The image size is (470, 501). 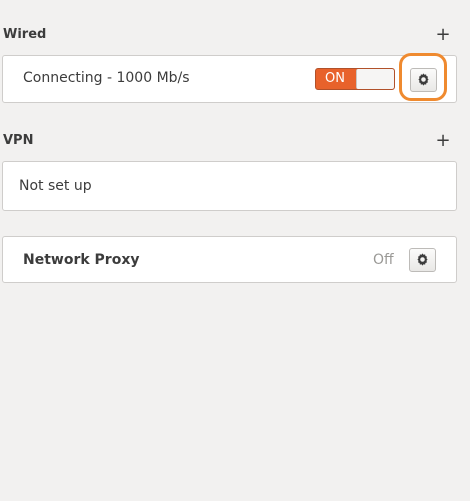 What do you see at coordinates (229, 186) in the screenshot?
I see `vpn-card: Not set up` at bounding box center [229, 186].